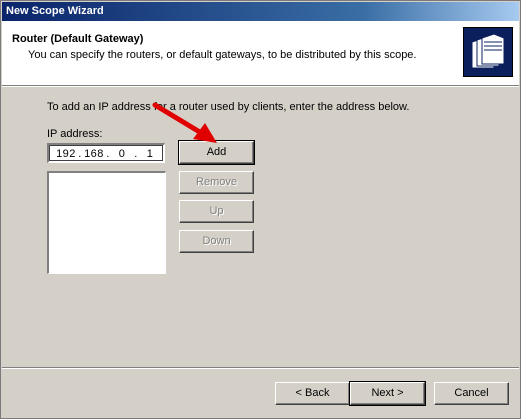  Describe the element at coordinates (216, 241) in the screenshot. I see `down-button: Down` at that location.